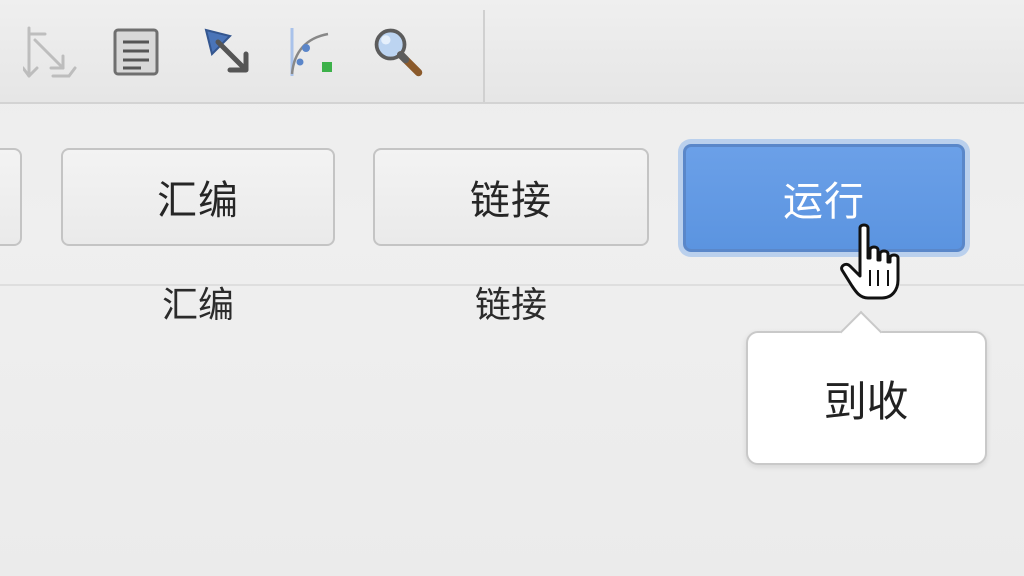 This screenshot has height=576, width=1024. Describe the element at coordinates (866, 401) in the screenshot. I see `tooltip-text: 剅收` at that location.